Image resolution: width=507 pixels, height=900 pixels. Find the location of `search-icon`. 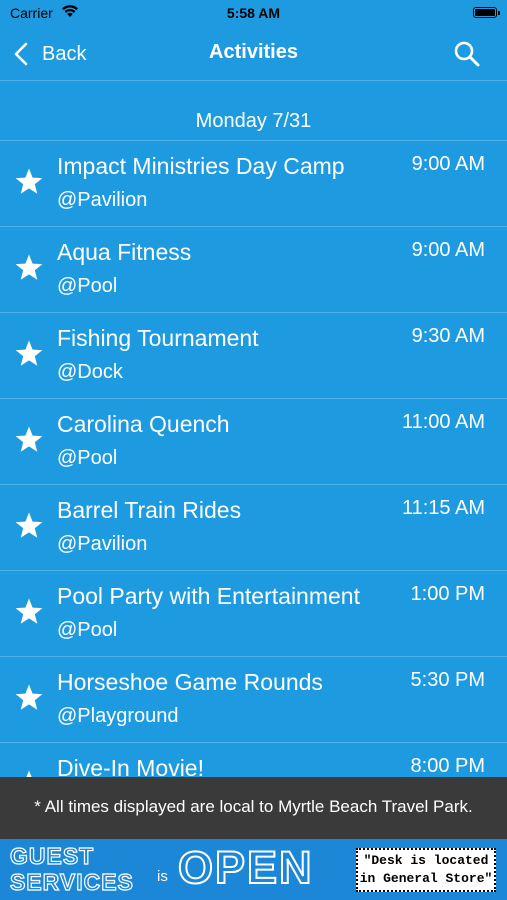

search-icon is located at coordinates (467, 54).